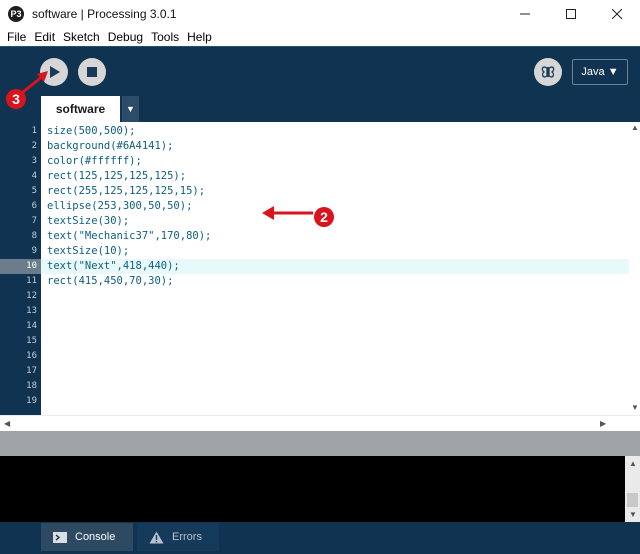 The image size is (640, 554). I want to click on annotation-marker-code: 2, so click(324, 217).